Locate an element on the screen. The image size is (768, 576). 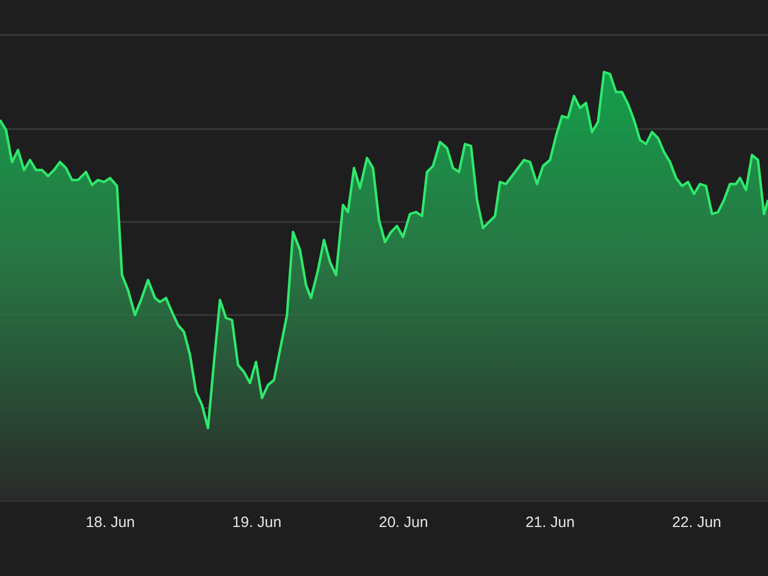
x-axis-label: 18. Jun is located at coordinates (110, 522).